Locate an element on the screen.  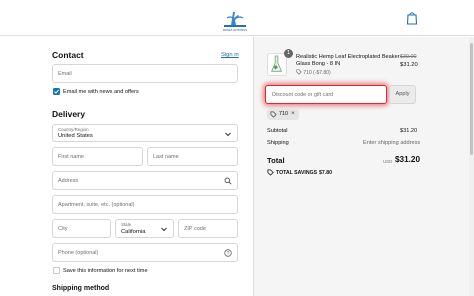
delivery-heading: Delivery is located at coordinates (69, 114).